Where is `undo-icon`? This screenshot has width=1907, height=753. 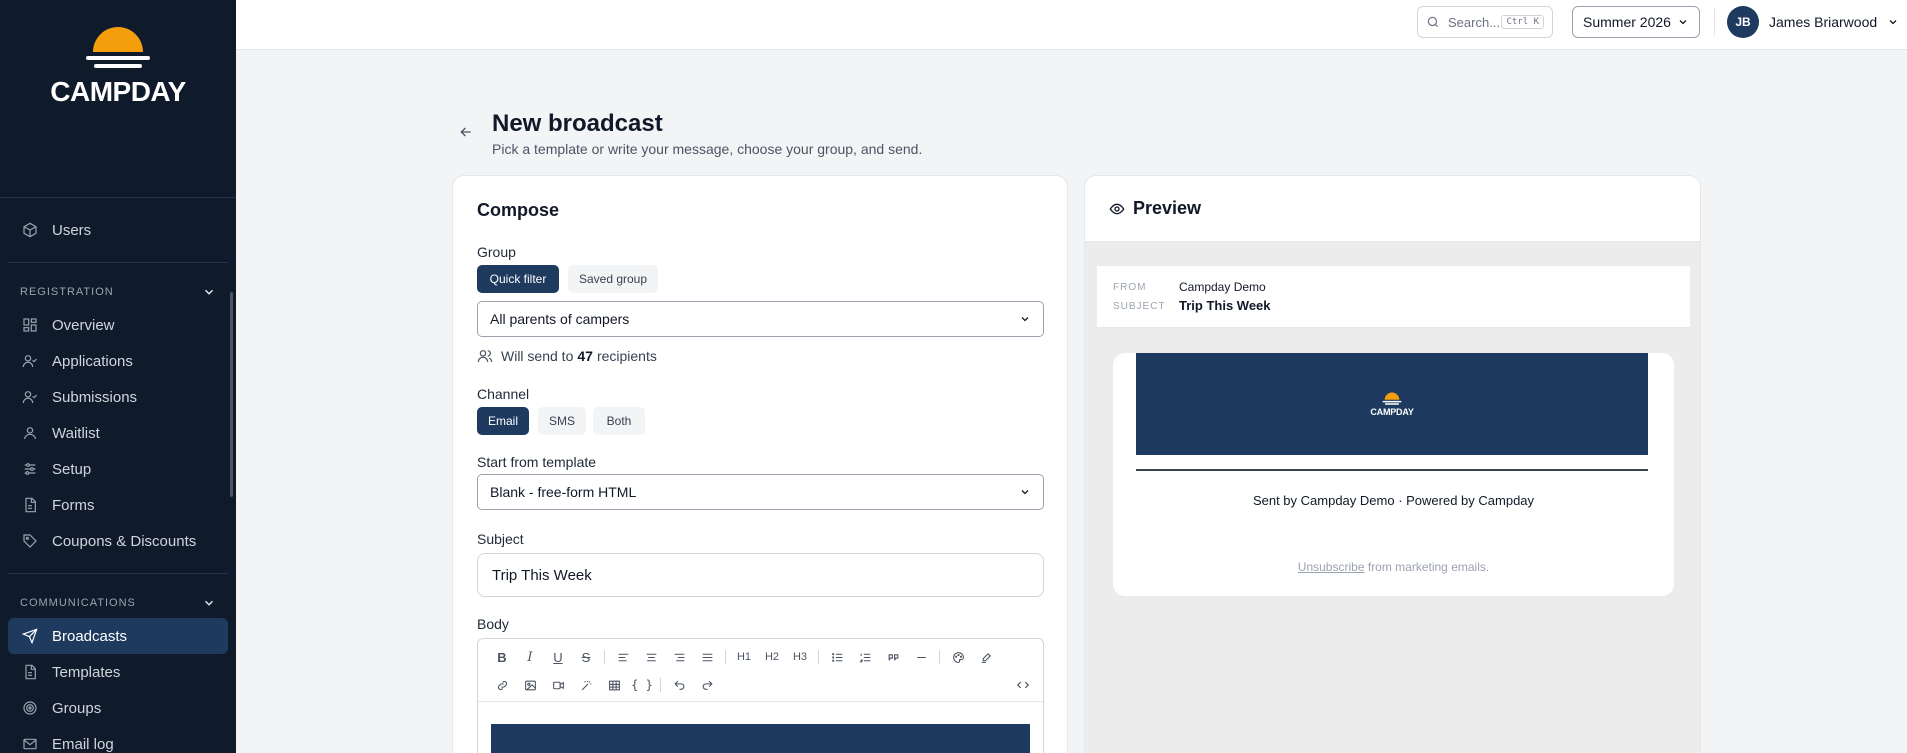
undo-icon is located at coordinates (679, 685).